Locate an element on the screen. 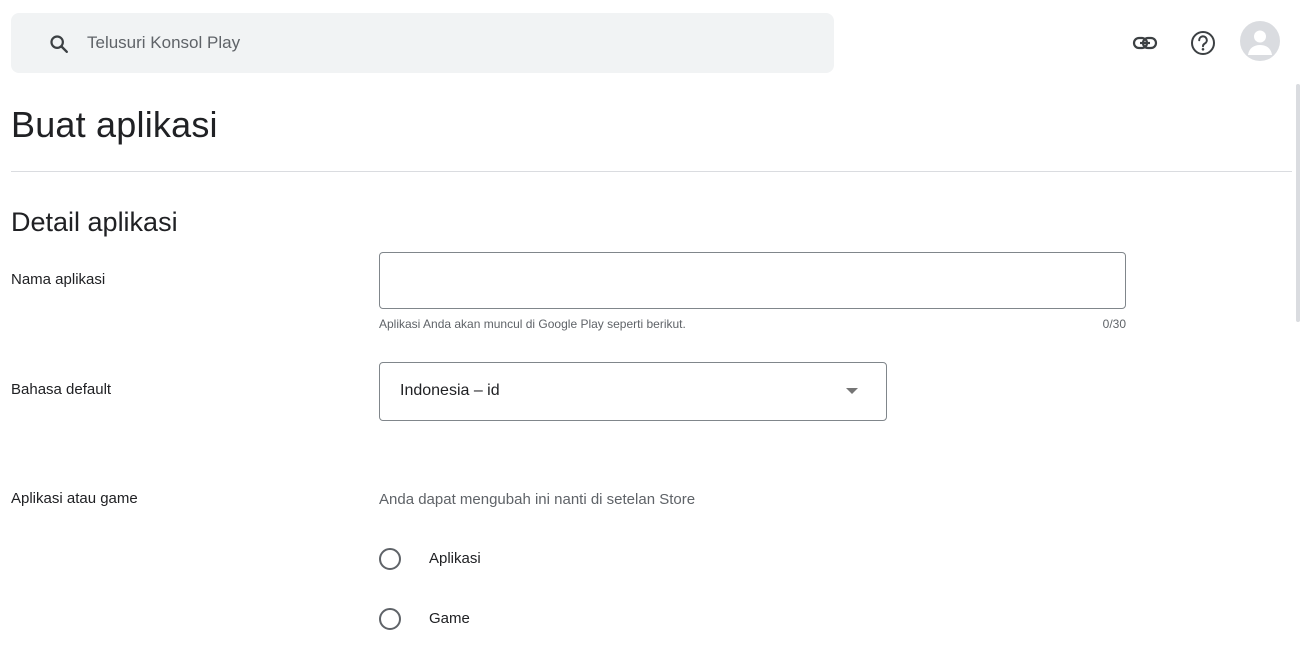 Image resolution: width=1301 pixels, height=646 pixels. default-language-select: Indonesia – id is located at coordinates (633, 391).